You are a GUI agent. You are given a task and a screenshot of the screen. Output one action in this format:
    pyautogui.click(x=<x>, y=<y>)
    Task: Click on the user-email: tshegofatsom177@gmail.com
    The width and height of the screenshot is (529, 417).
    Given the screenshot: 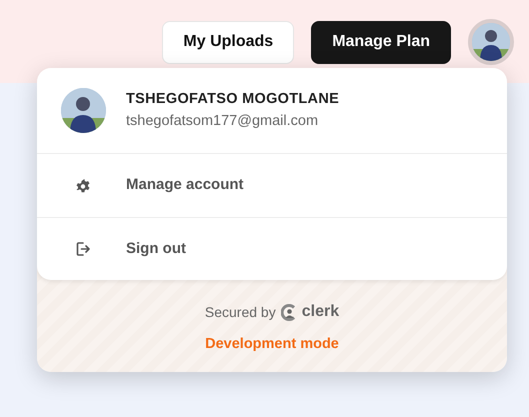 What is the action you would take?
    pyautogui.click(x=223, y=121)
    